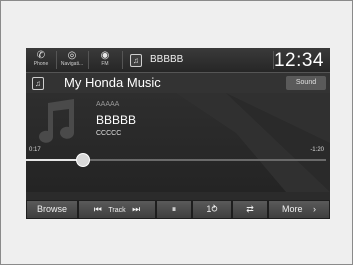  Describe the element at coordinates (167, 59) in the screenshot. I see `status-track-name: BBBBB` at that location.